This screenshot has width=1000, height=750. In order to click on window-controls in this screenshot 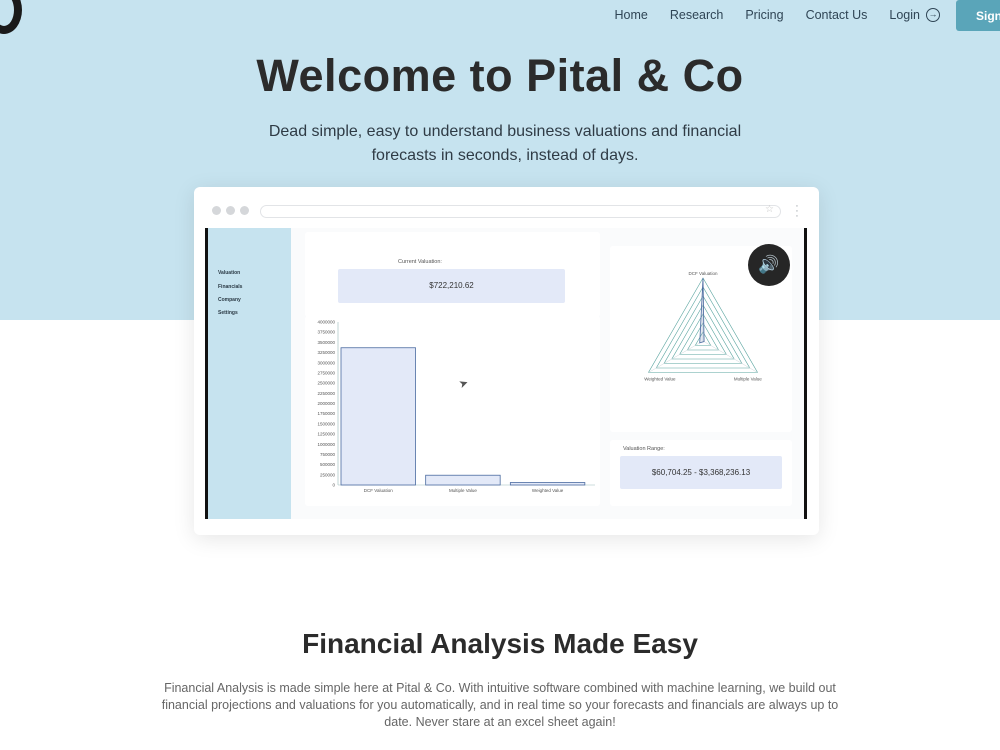, I will do `click(230, 210)`.